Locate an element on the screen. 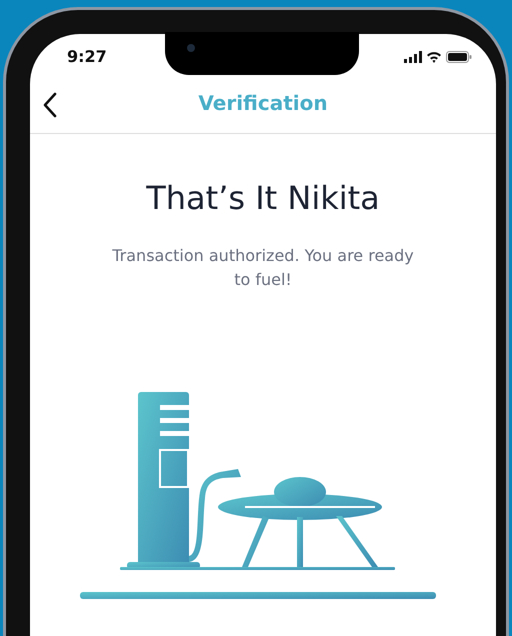  back-button is located at coordinates (50, 105).